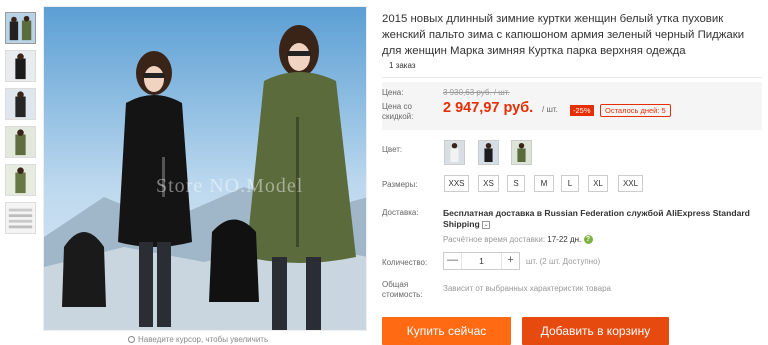 This screenshot has width=768, height=345. I want to click on coat-green-icon, so click(521, 152).